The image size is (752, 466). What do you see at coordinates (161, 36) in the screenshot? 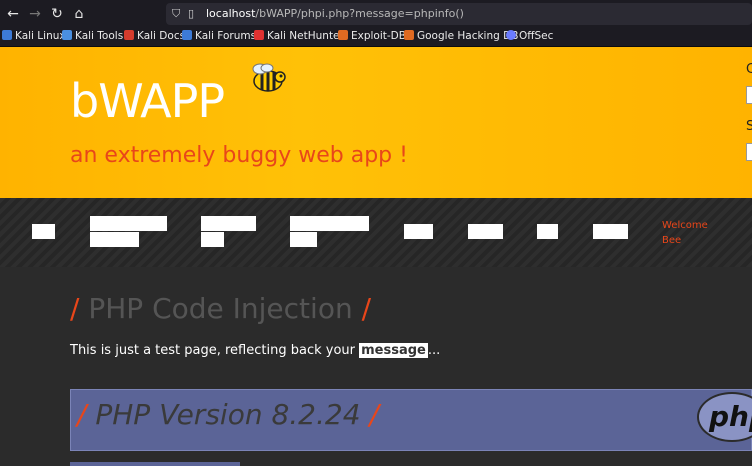
I see `bookmark-label: Kali Docs` at bounding box center [161, 36].